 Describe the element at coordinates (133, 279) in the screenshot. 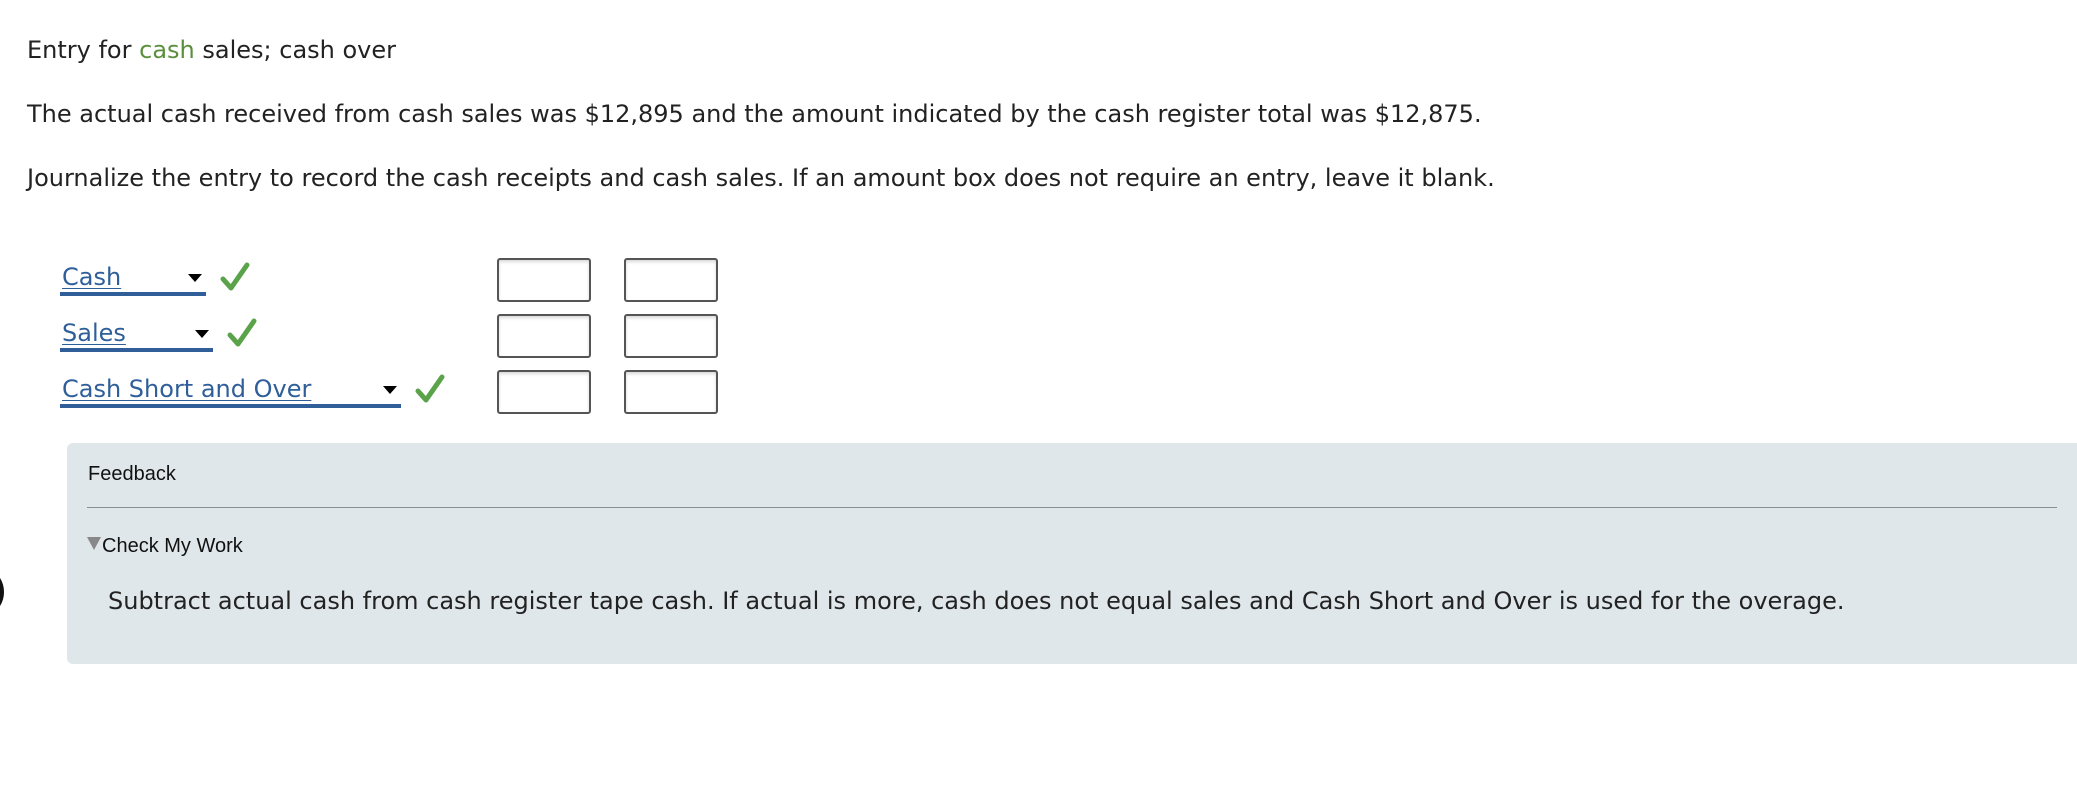

I see `account-select-cash: Cash` at that location.